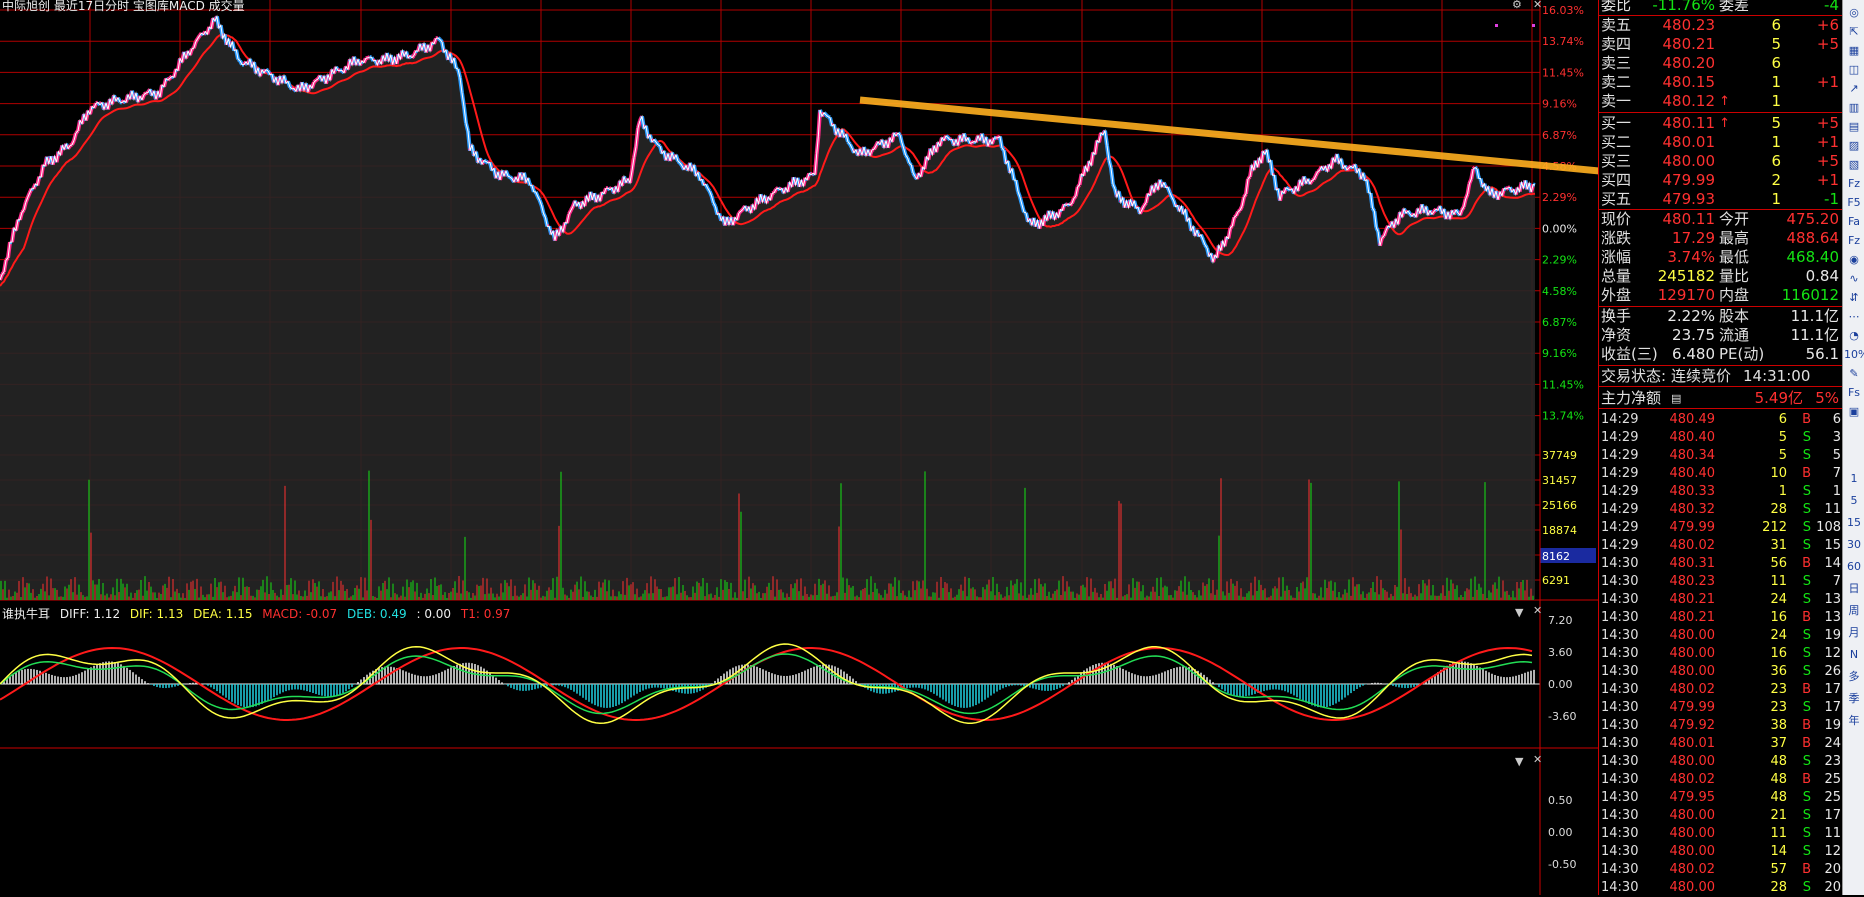  Describe the element at coordinates (1537, 5) in the screenshot. I see `main-close-icon: ✕` at that location.